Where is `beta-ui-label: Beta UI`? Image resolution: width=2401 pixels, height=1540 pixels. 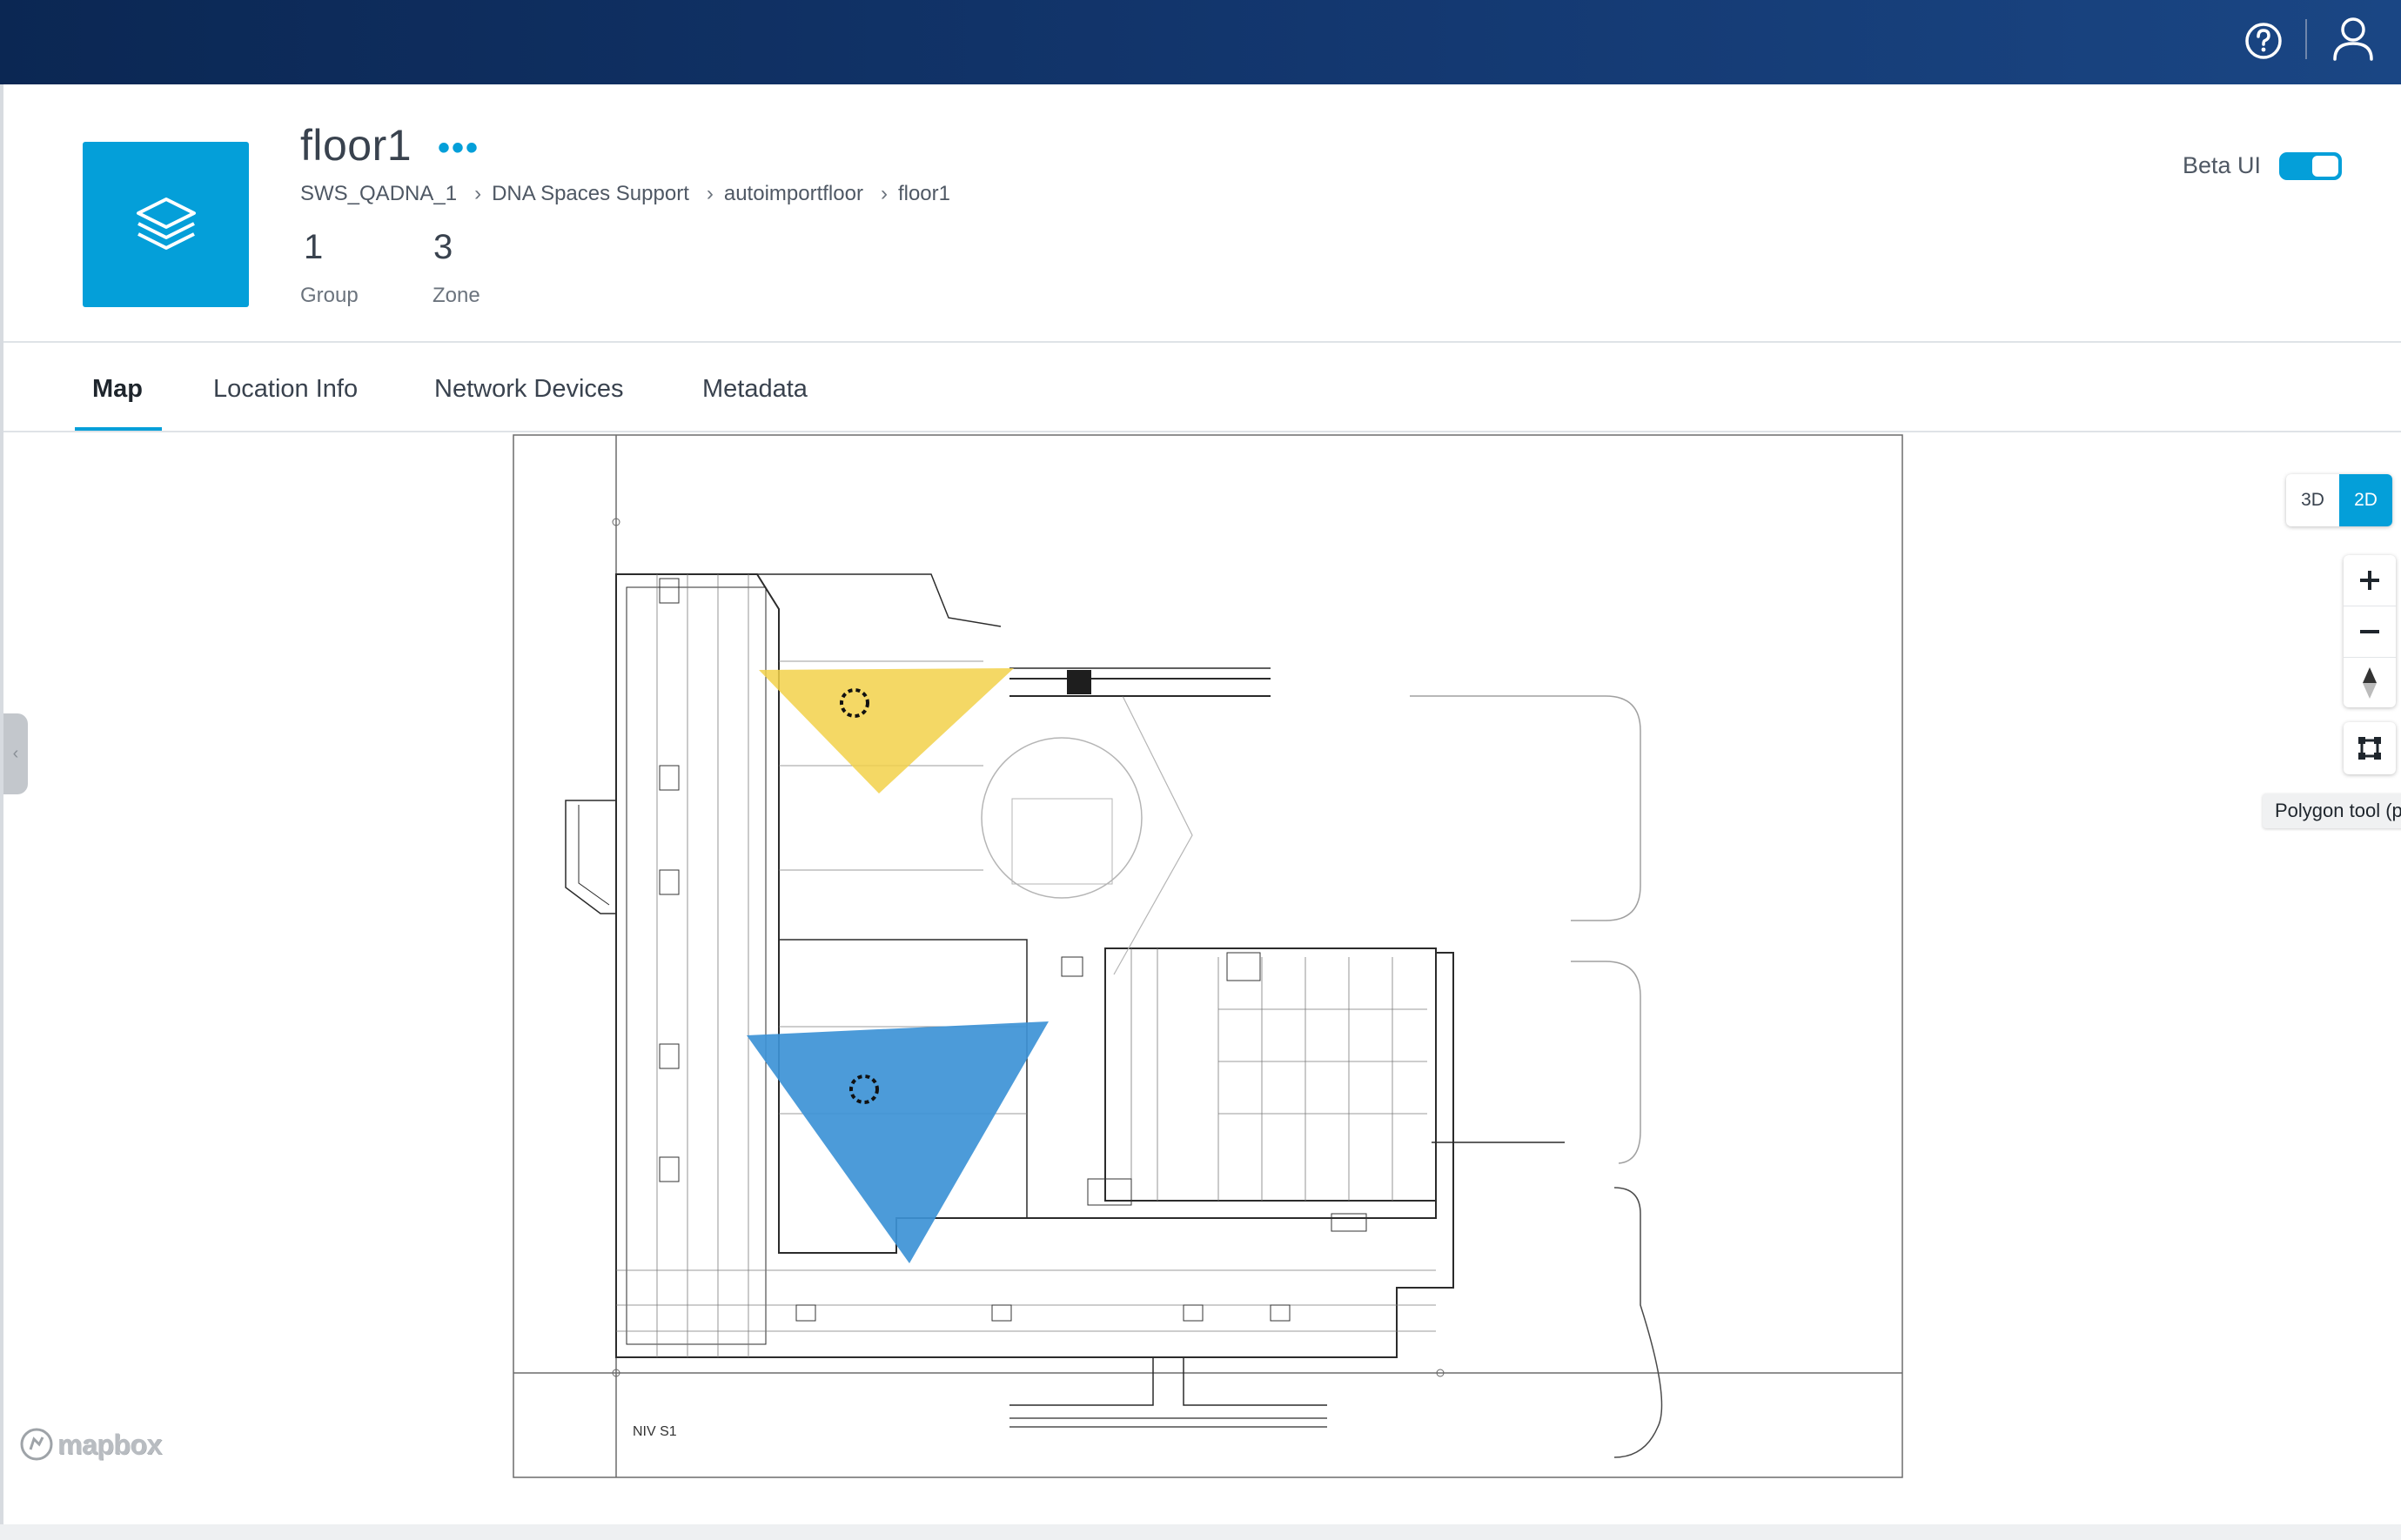
beta-ui-label: Beta UI is located at coordinates (2222, 165).